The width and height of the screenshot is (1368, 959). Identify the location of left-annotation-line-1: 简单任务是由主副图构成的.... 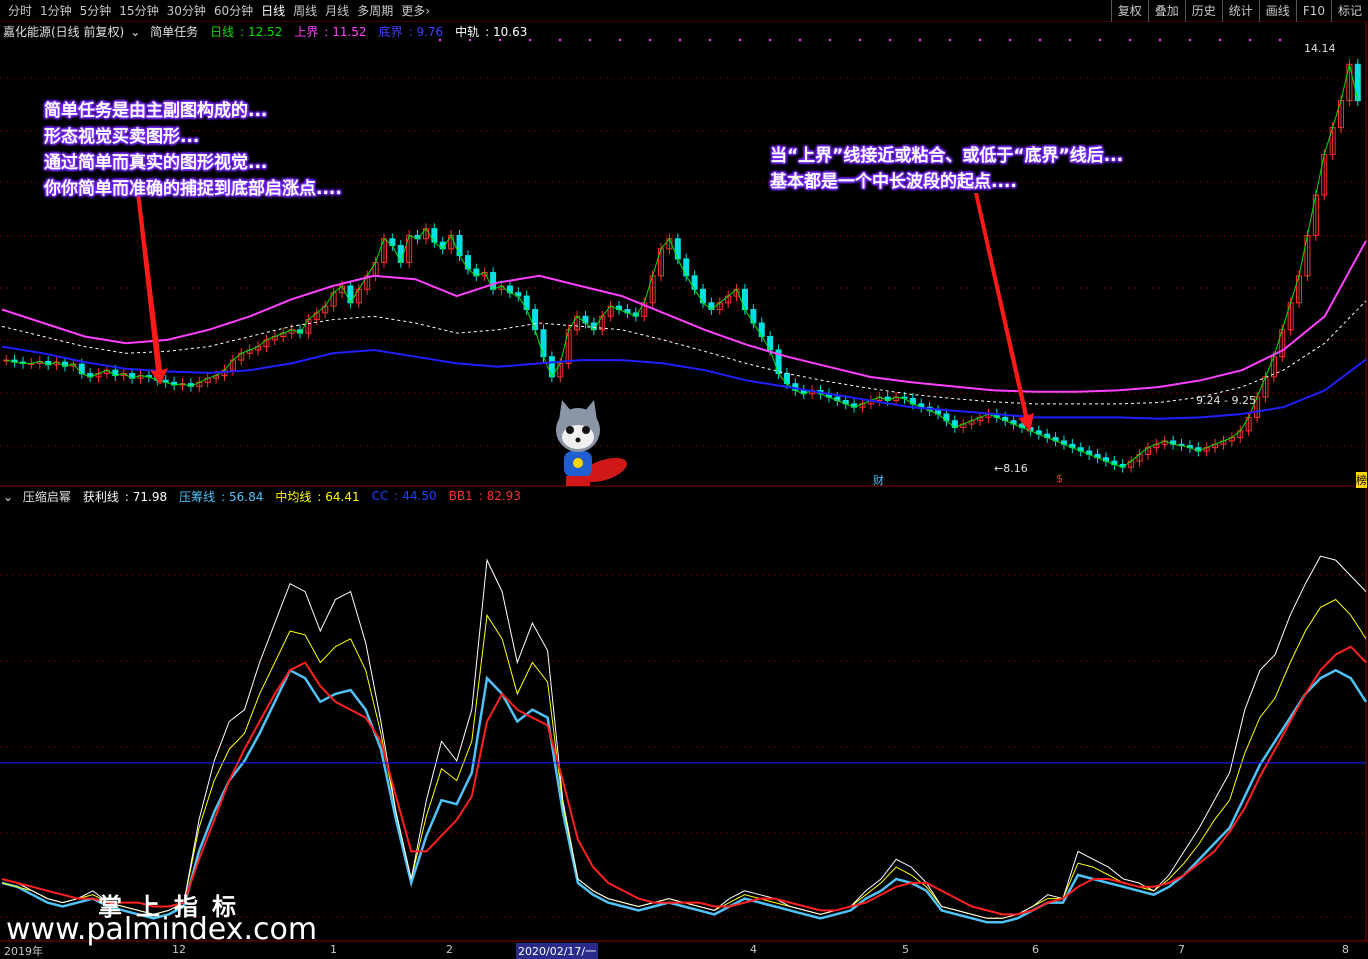
(156, 111).